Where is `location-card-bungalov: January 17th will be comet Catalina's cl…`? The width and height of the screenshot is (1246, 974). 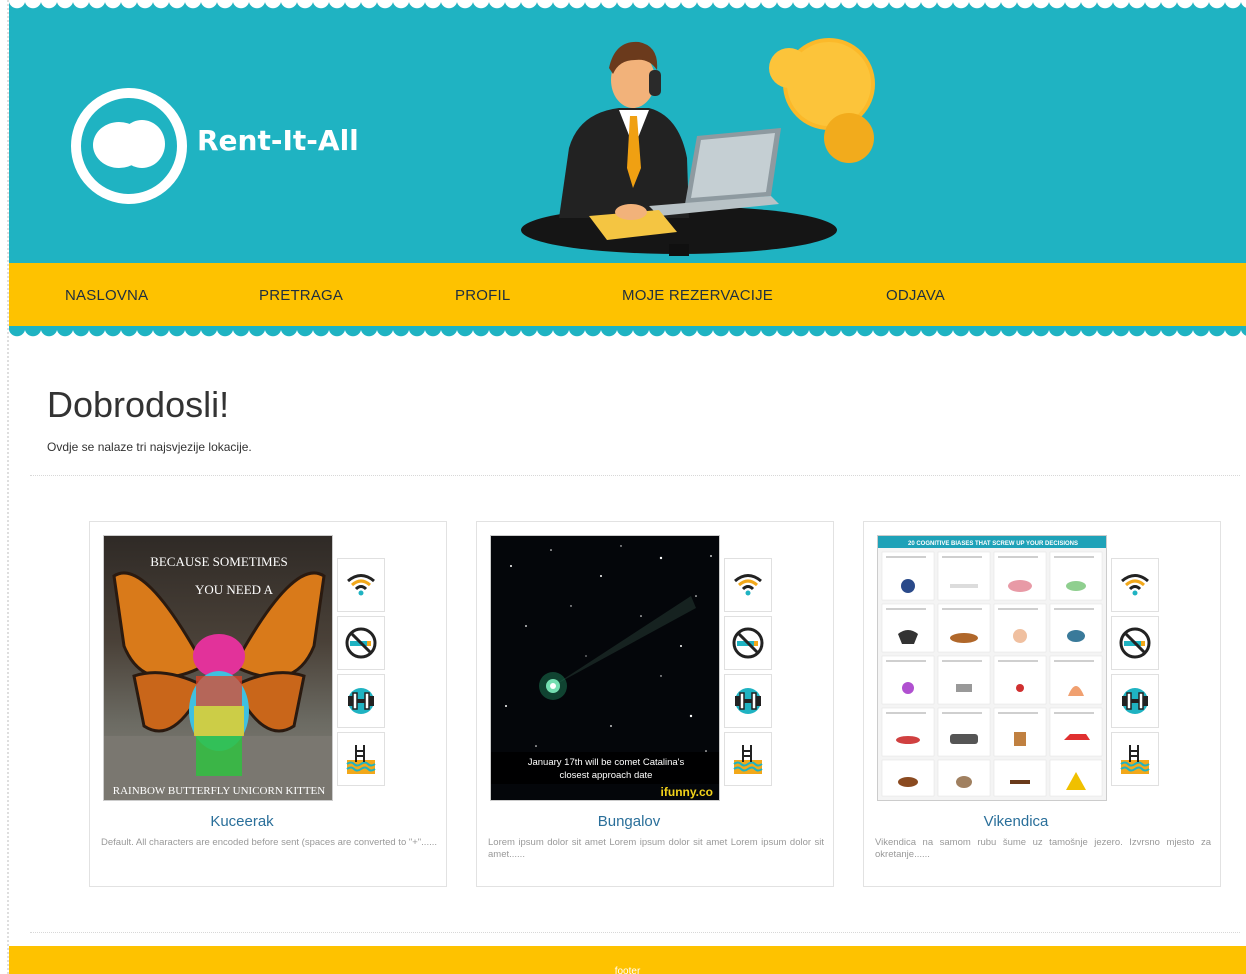 location-card-bungalov: January 17th will be comet Catalina's cl… is located at coordinates (655, 704).